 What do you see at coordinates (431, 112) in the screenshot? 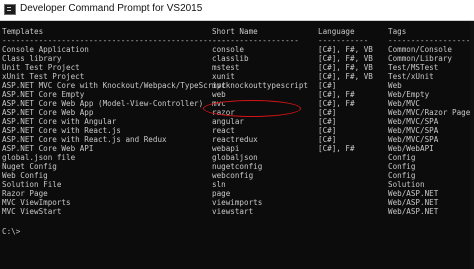
I see `tags: Web/MVC/Razor Pages` at bounding box center [431, 112].